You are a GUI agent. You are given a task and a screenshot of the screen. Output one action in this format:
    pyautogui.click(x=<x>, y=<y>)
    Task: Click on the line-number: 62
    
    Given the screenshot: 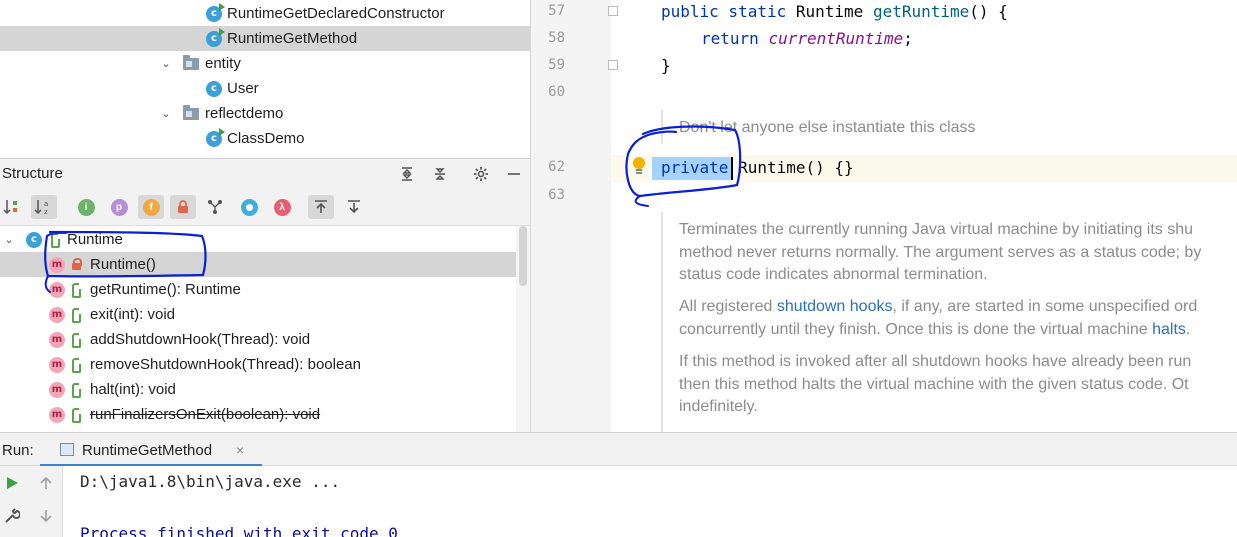 What is the action you would take?
    pyautogui.click(x=556, y=167)
    